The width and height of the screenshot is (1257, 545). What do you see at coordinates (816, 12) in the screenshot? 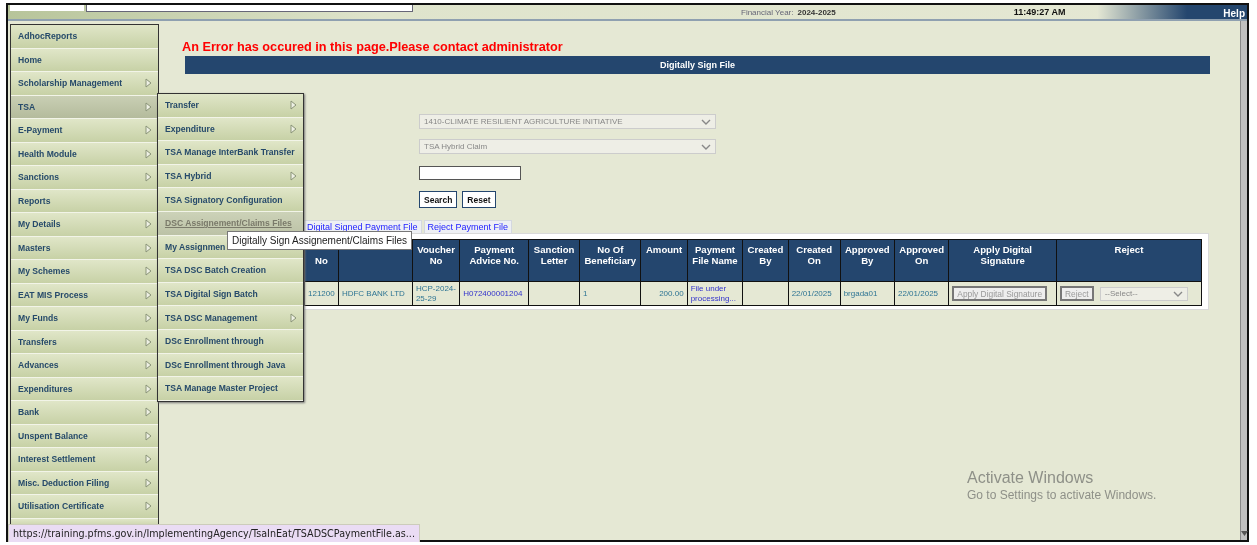
I see `financial-year: 2024-2025` at bounding box center [816, 12].